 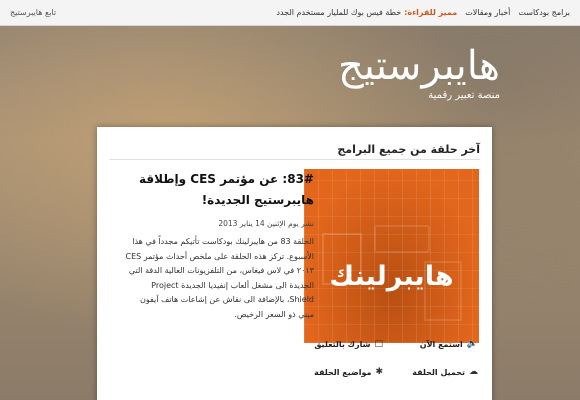 What do you see at coordinates (431, 12) in the screenshot?
I see `featured-label: مميز للقراءة:` at bounding box center [431, 12].